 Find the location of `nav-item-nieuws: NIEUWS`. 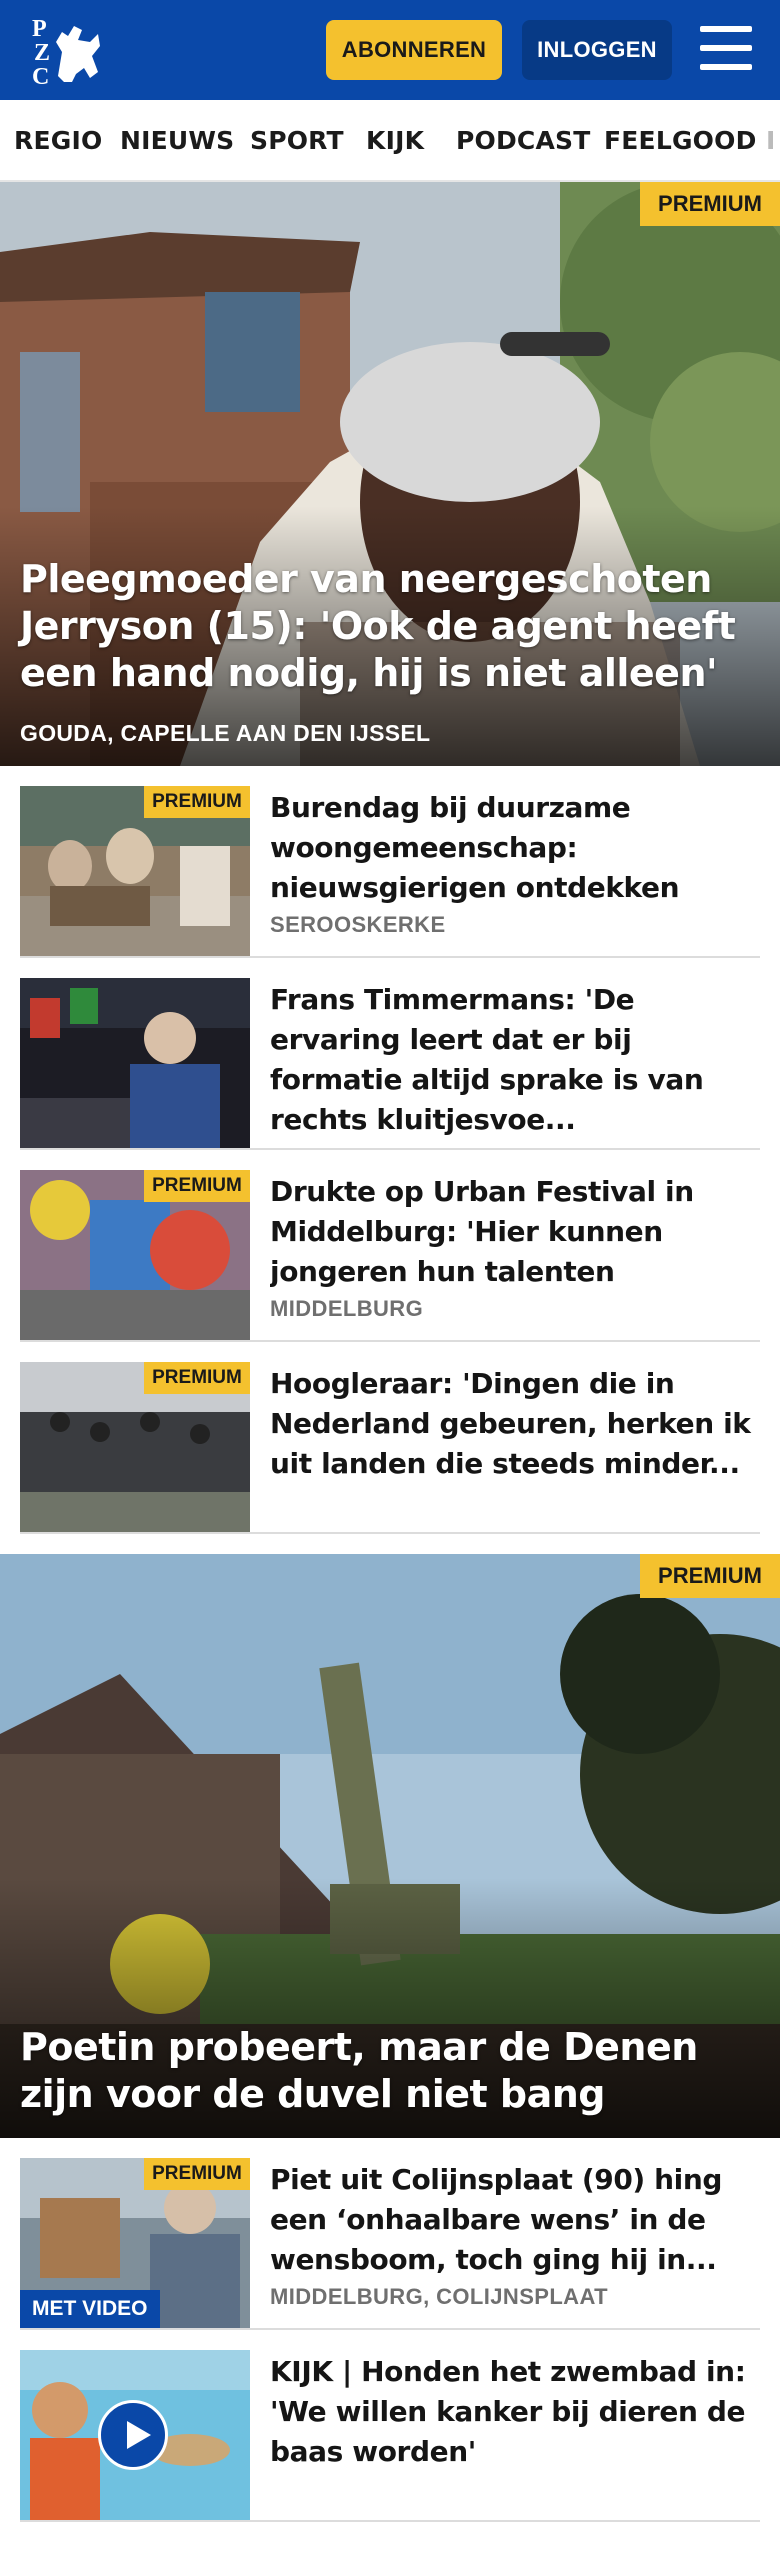

nav-item-nieuws: NIEUWS is located at coordinates (177, 140).